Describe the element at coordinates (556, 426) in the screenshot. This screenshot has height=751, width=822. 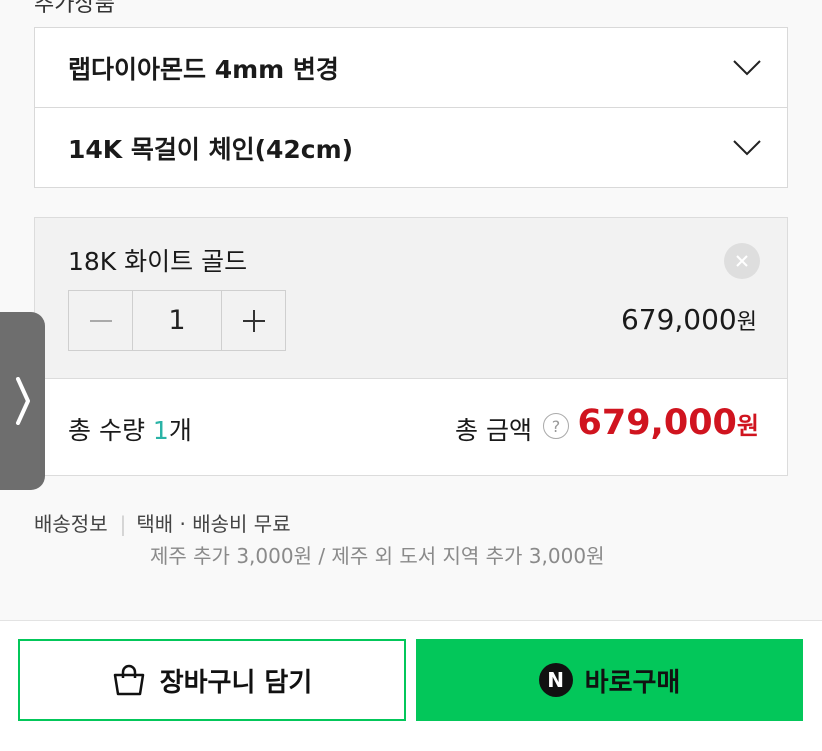
I see `help-icon: ?` at that location.